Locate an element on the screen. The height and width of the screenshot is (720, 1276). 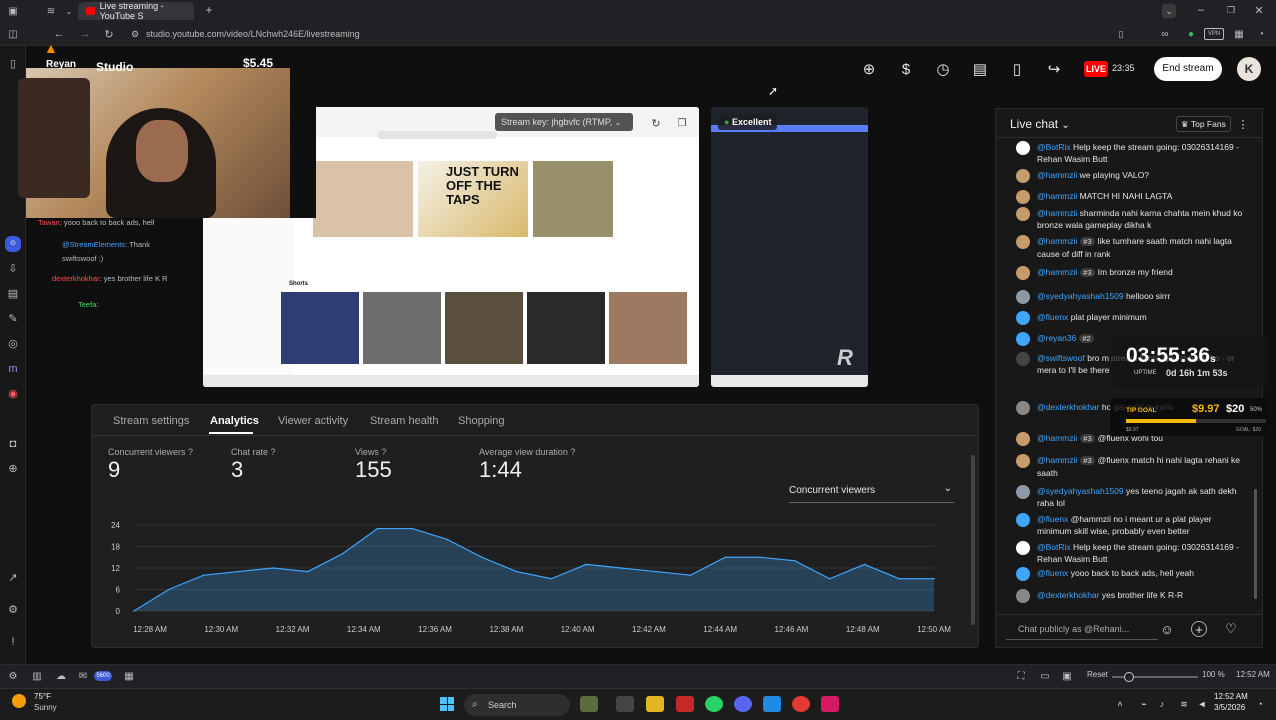
capture-icon: ⛶ is located at coordinates (1021, 676).